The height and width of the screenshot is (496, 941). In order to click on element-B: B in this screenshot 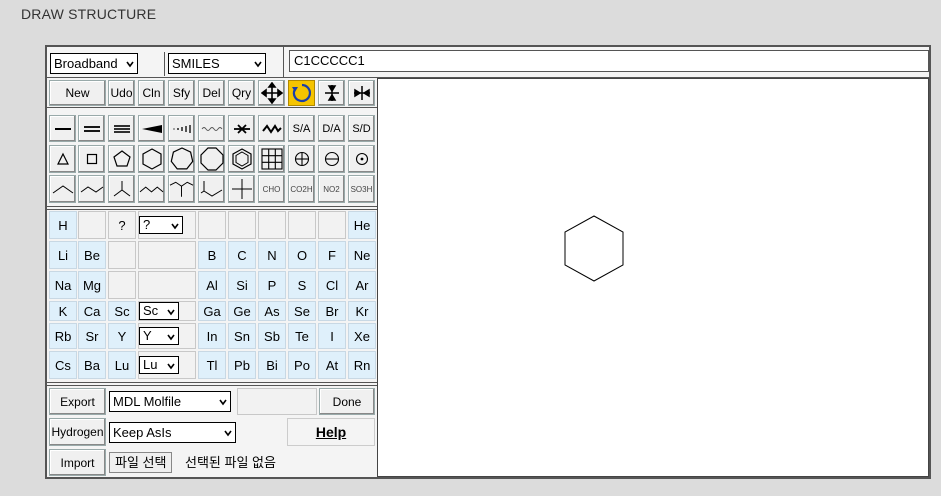, I will do `click(212, 255)`.